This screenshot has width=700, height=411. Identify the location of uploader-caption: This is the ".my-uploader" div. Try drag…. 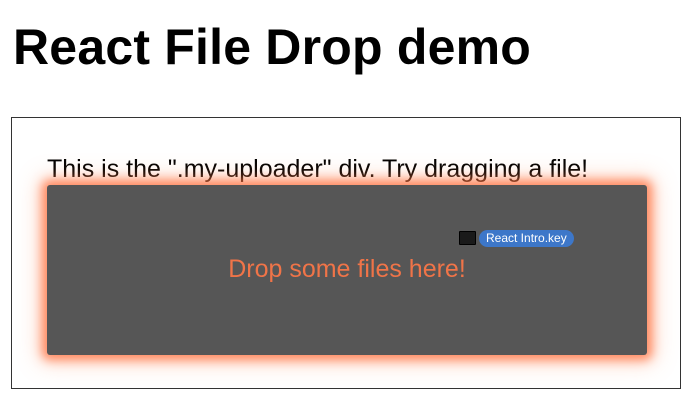
(318, 169).